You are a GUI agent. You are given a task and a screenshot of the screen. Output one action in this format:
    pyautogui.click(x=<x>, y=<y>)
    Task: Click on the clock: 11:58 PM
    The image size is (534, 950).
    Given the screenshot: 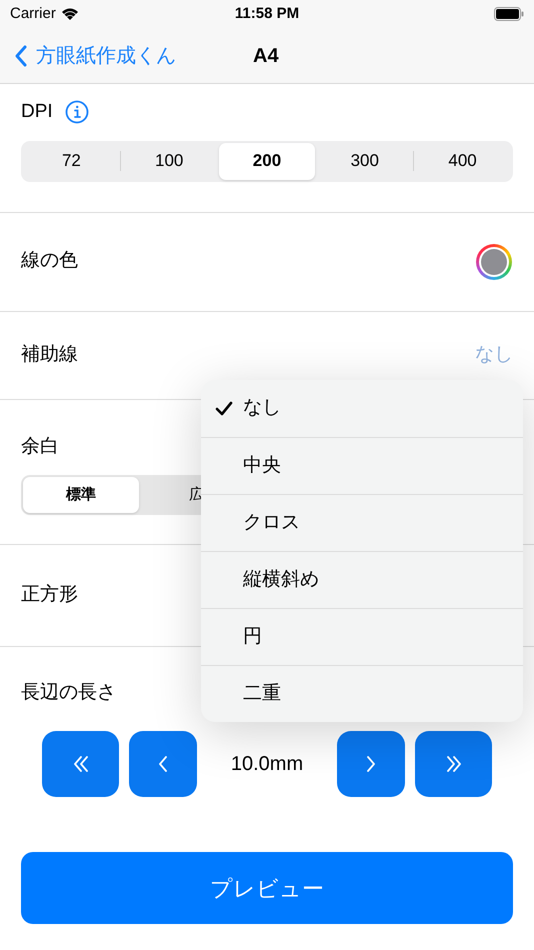 What is the action you would take?
    pyautogui.click(x=267, y=14)
    